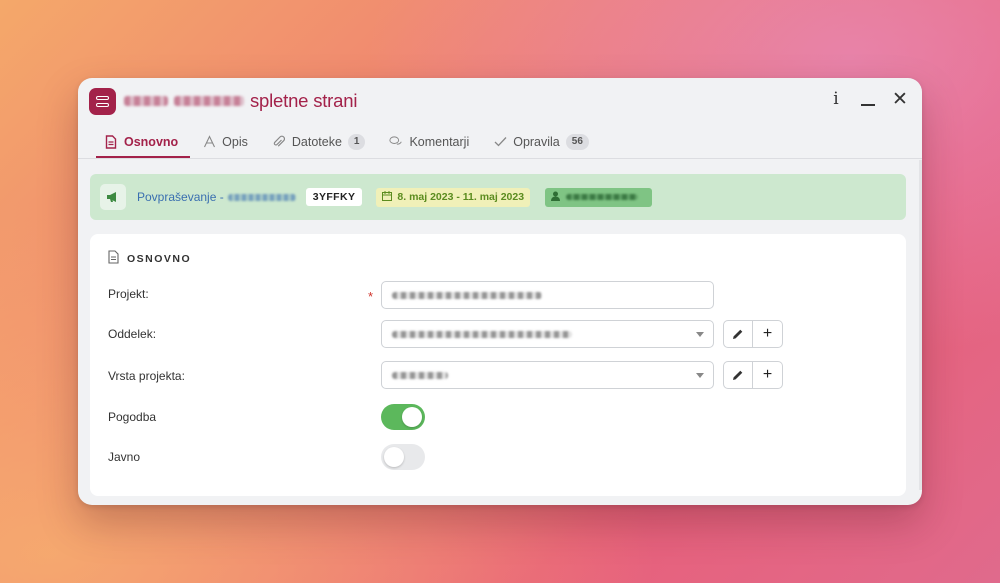  Describe the element at coordinates (900, 99) in the screenshot. I see `close-icon: ✕` at that location.